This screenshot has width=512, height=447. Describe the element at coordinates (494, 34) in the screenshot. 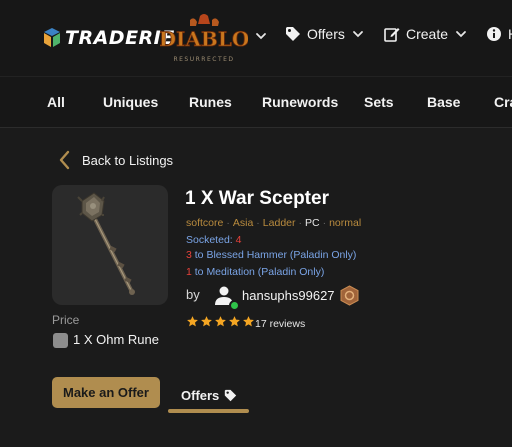

I see `info-icon` at that location.